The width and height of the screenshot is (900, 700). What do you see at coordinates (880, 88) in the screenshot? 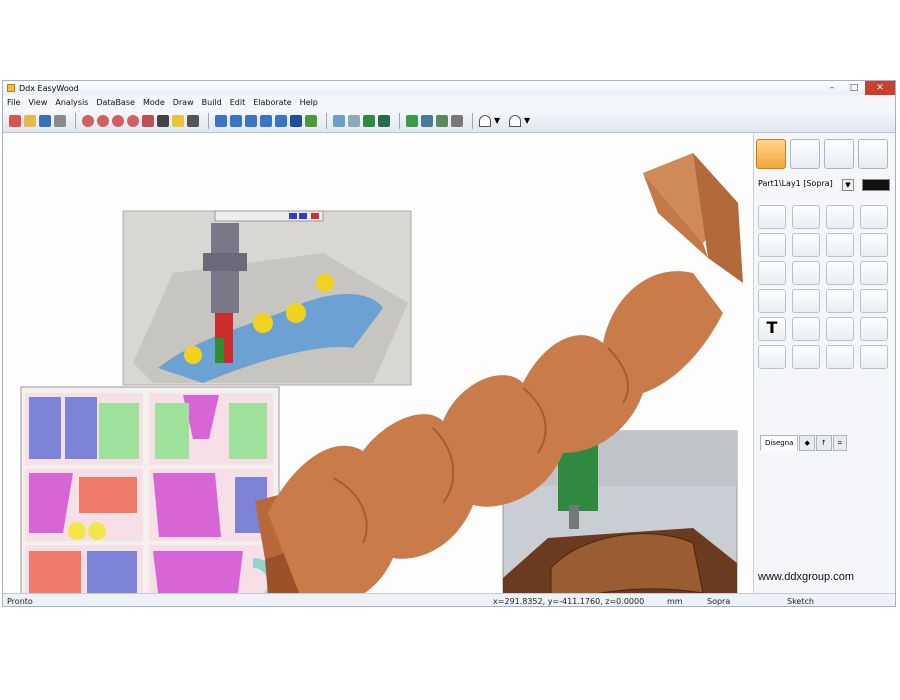
I see `close-button: ✕` at bounding box center [880, 88].